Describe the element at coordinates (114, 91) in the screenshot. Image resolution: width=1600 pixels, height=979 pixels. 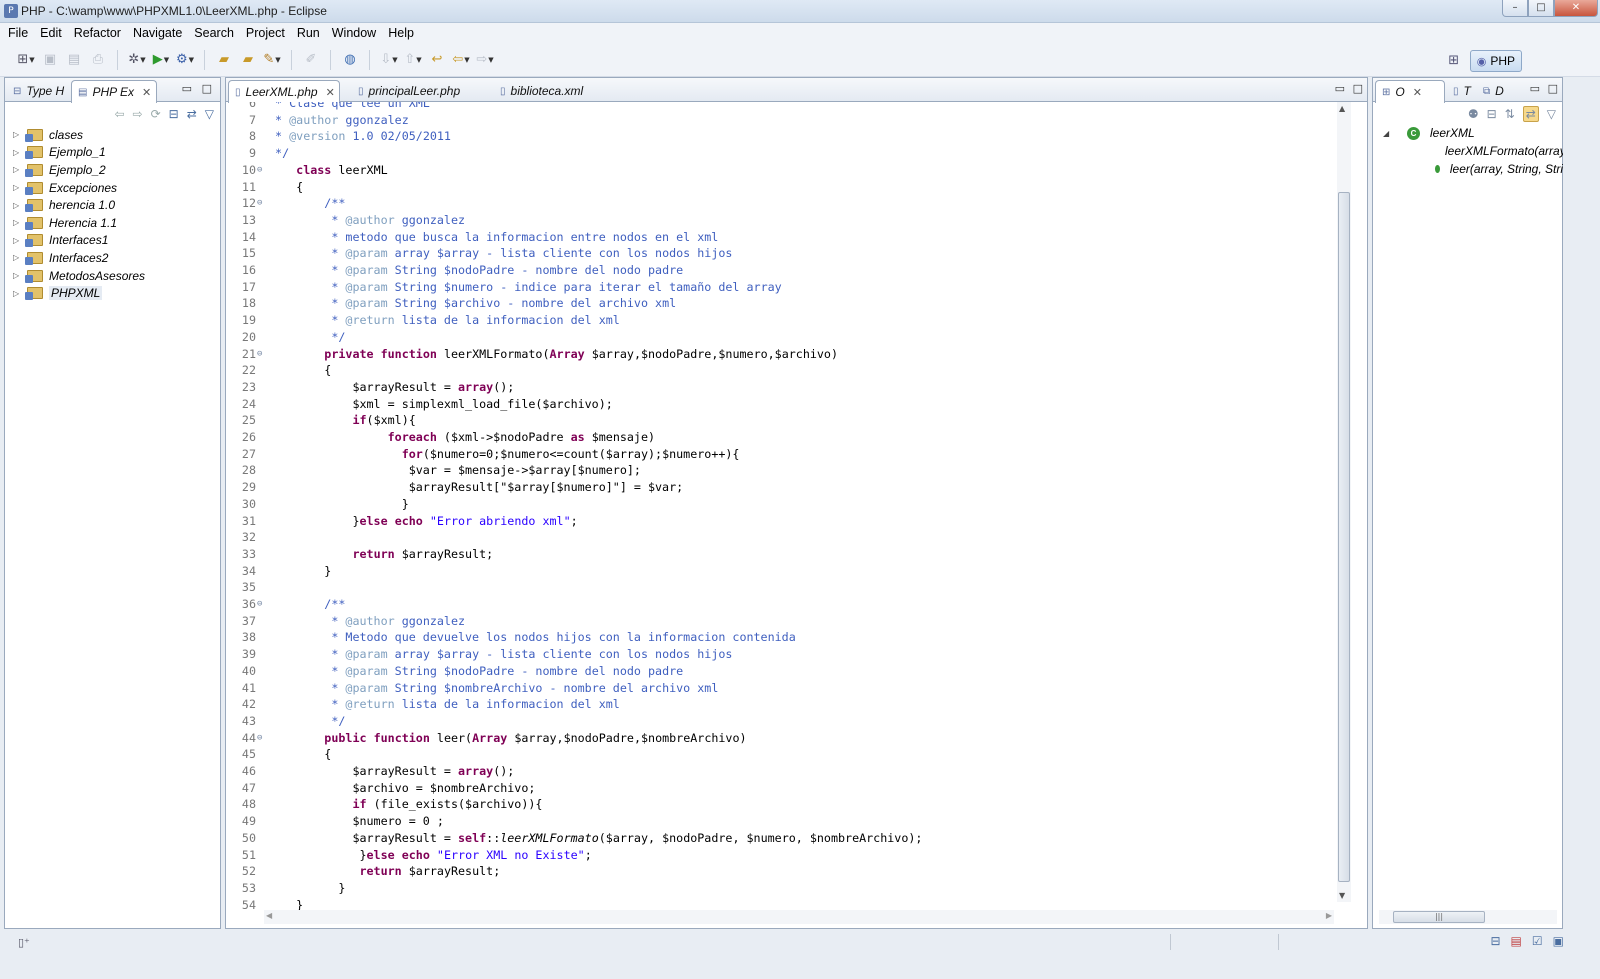
I see `tab-php-explorer: ▤ PHP Ex ✕` at that location.